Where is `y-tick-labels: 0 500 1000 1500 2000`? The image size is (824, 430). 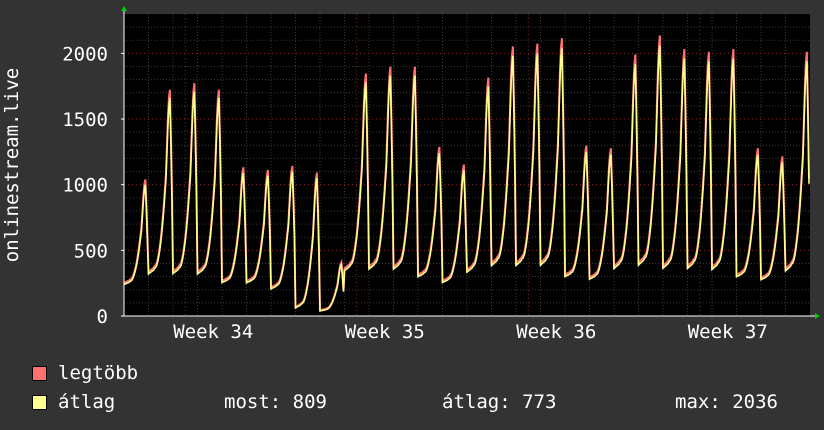 y-tick-labels: 0 500 1000 1500 2000 is located at coordinates (85, 185).